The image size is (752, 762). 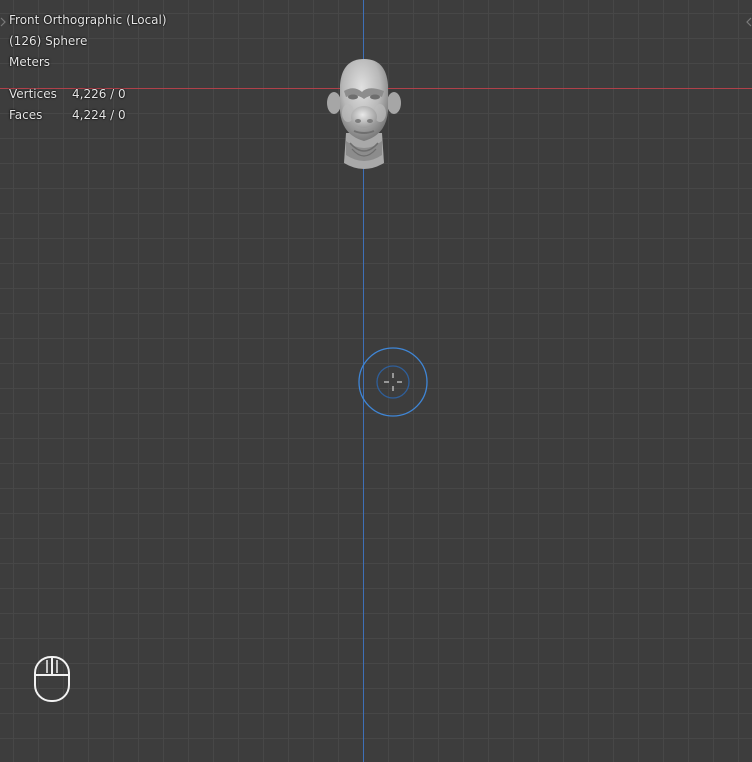 I want to click on chevron-right-icon, so click(x=748, y=22).